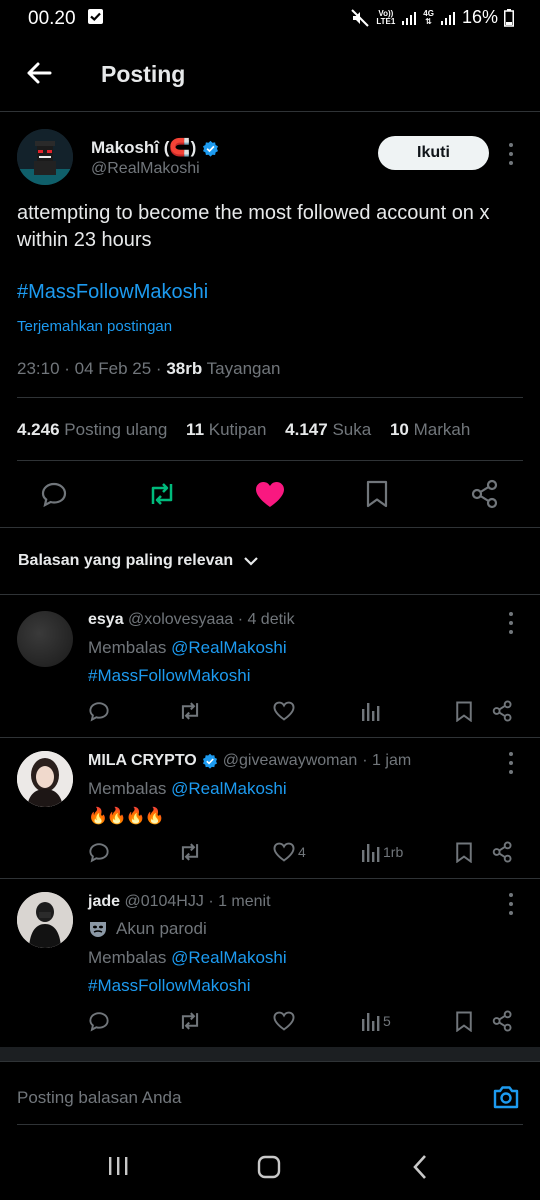 The height and width of the screenshot is (1200, 540). I want to click on author-name-row: Makoshî (🧲), so click(155, 148).